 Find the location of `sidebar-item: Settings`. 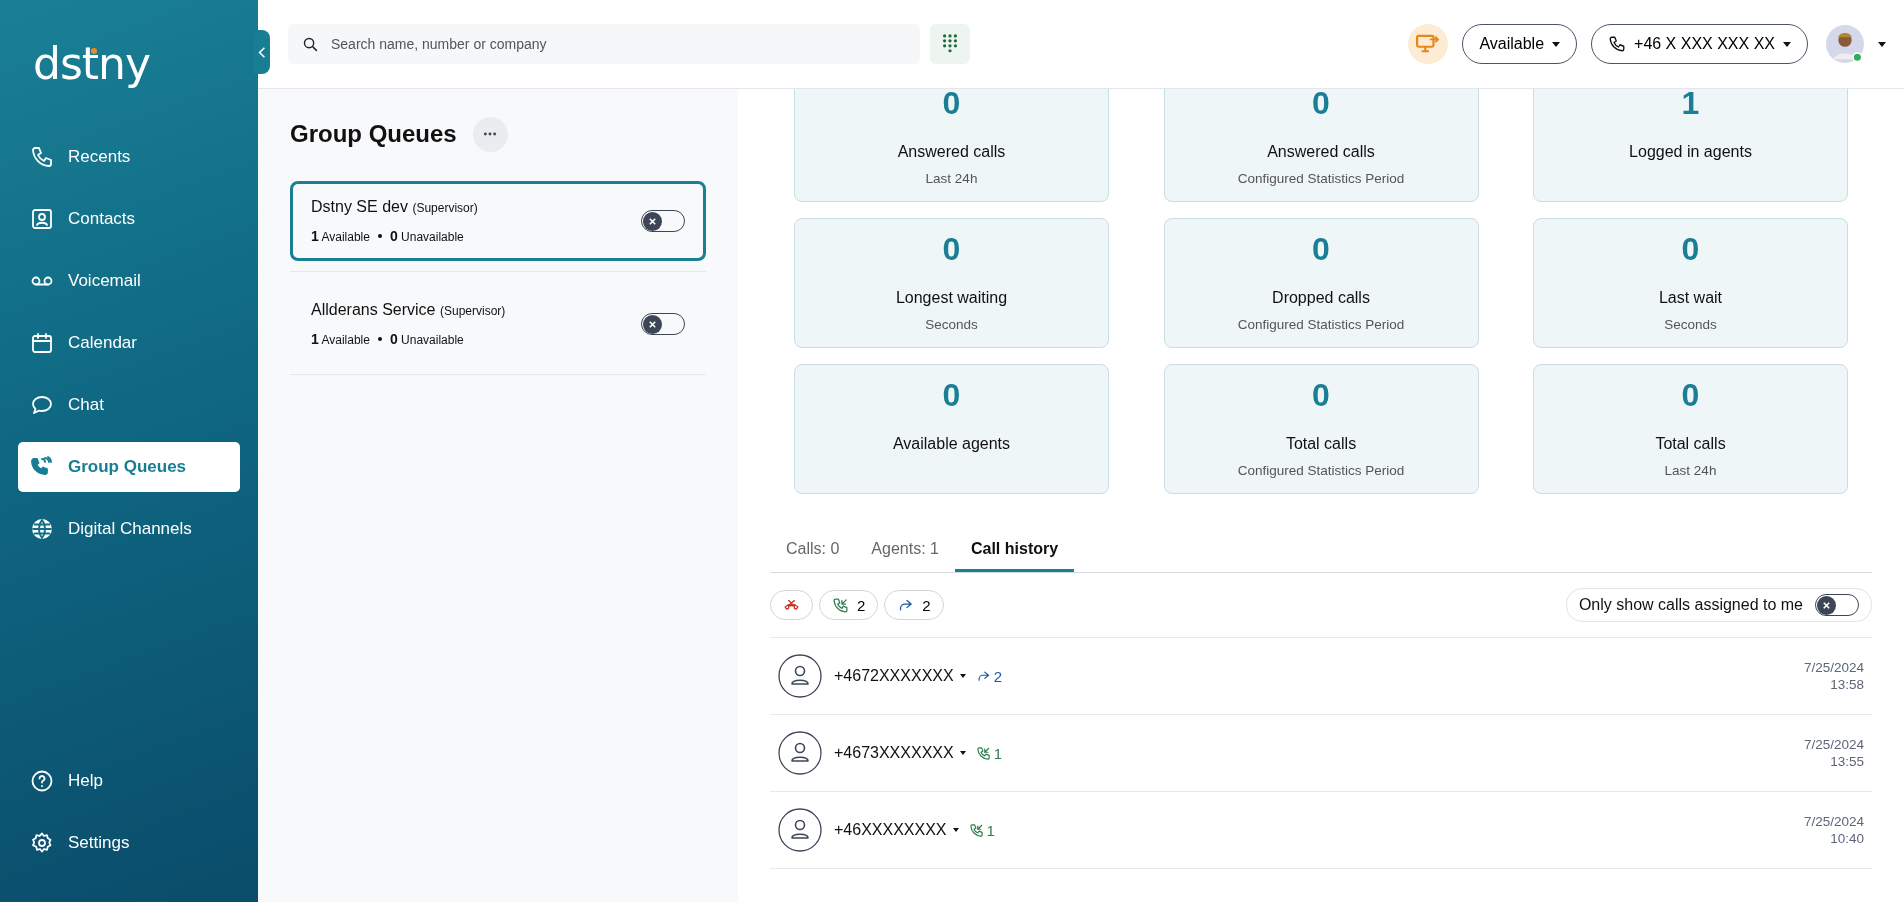

sidebar-item: Settings is located at coordinates (129, 843).